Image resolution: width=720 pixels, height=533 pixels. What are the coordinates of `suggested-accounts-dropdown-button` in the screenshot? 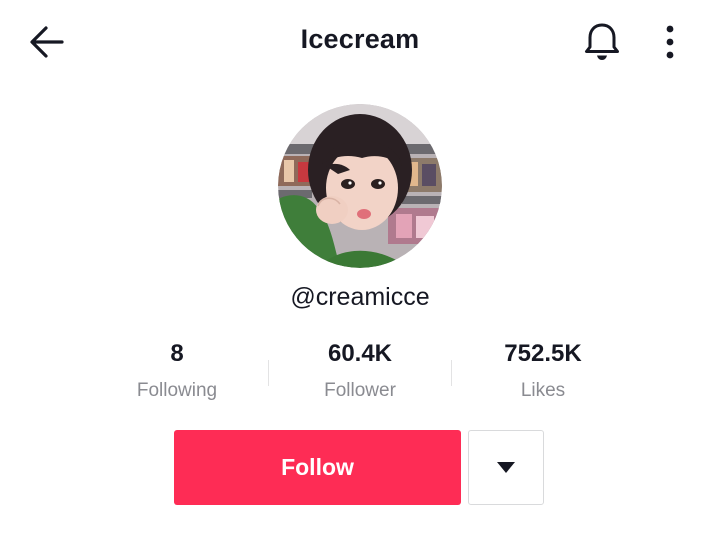 It's located at (506, 467).